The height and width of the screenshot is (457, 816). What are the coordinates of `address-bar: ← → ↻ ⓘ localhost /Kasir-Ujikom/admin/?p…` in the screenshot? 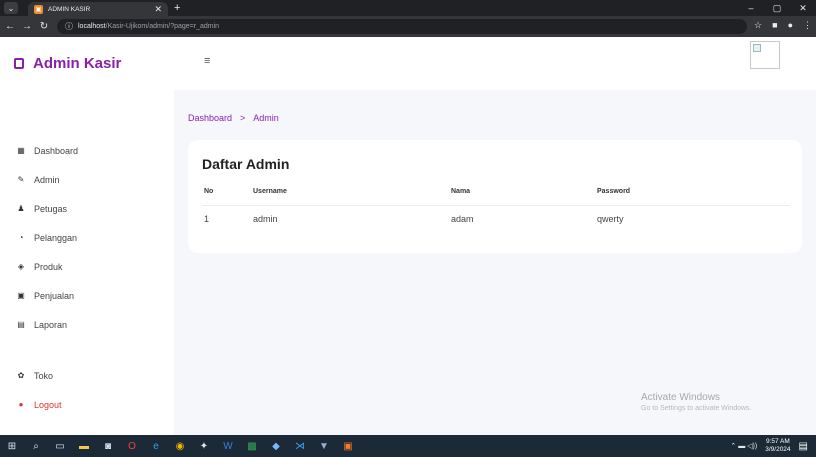 It's located at (408, 26).